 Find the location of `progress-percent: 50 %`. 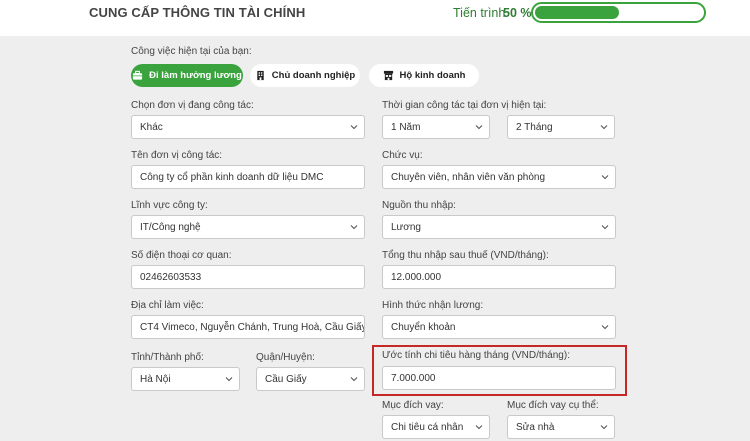

progress-percent: 50 % is located at coordinates (517, 13).